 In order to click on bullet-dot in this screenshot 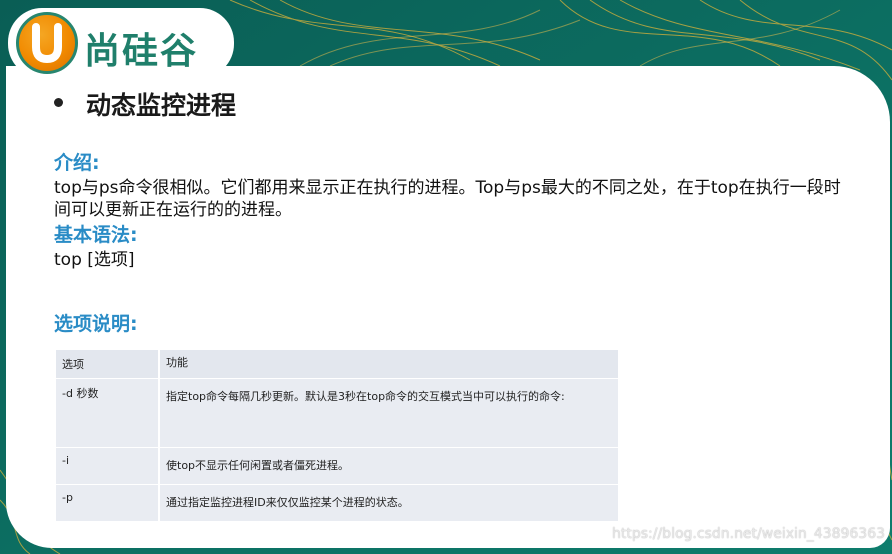, I will do `click(58, 102)`.